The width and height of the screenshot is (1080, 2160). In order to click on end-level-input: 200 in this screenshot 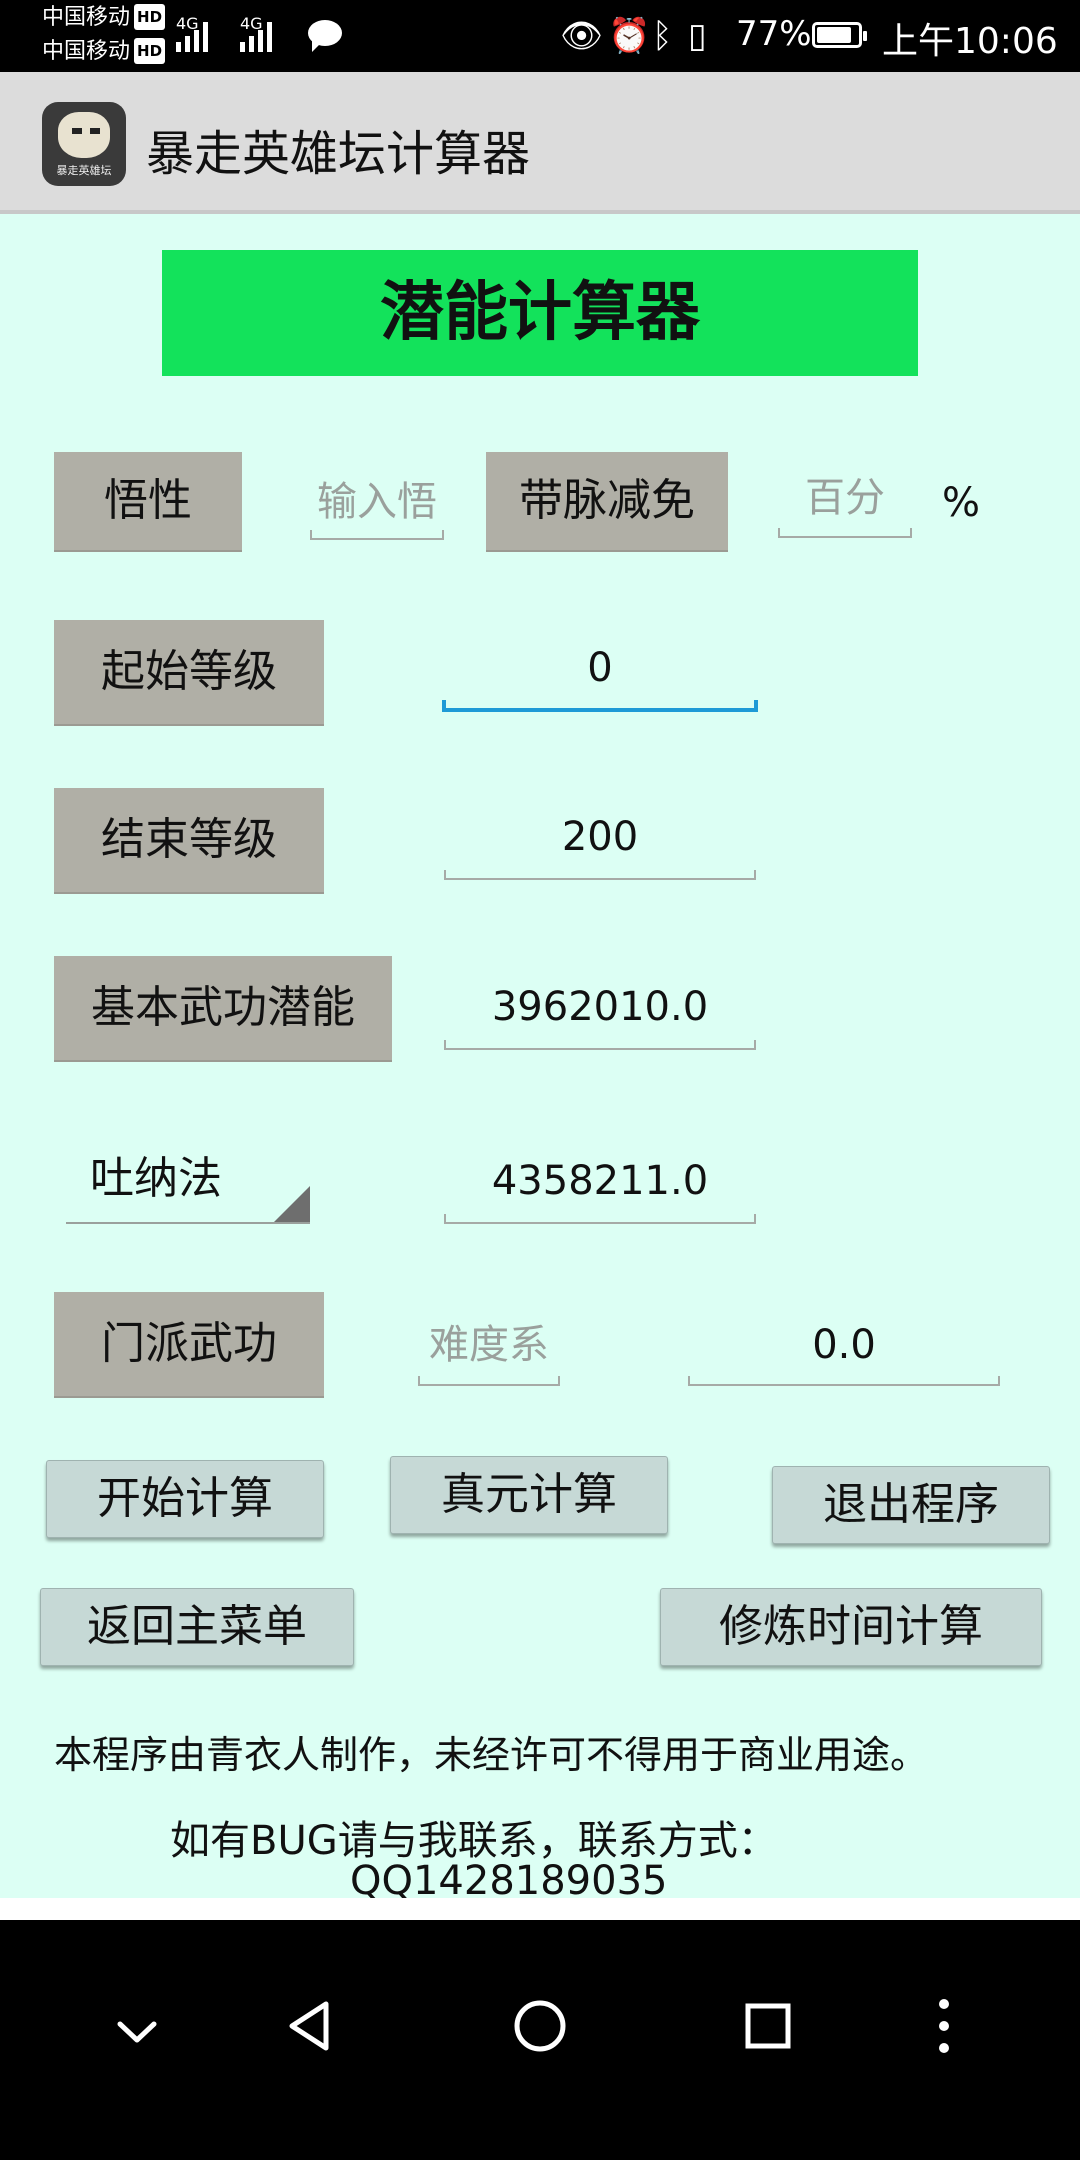, I will do `click(600, 838)`.